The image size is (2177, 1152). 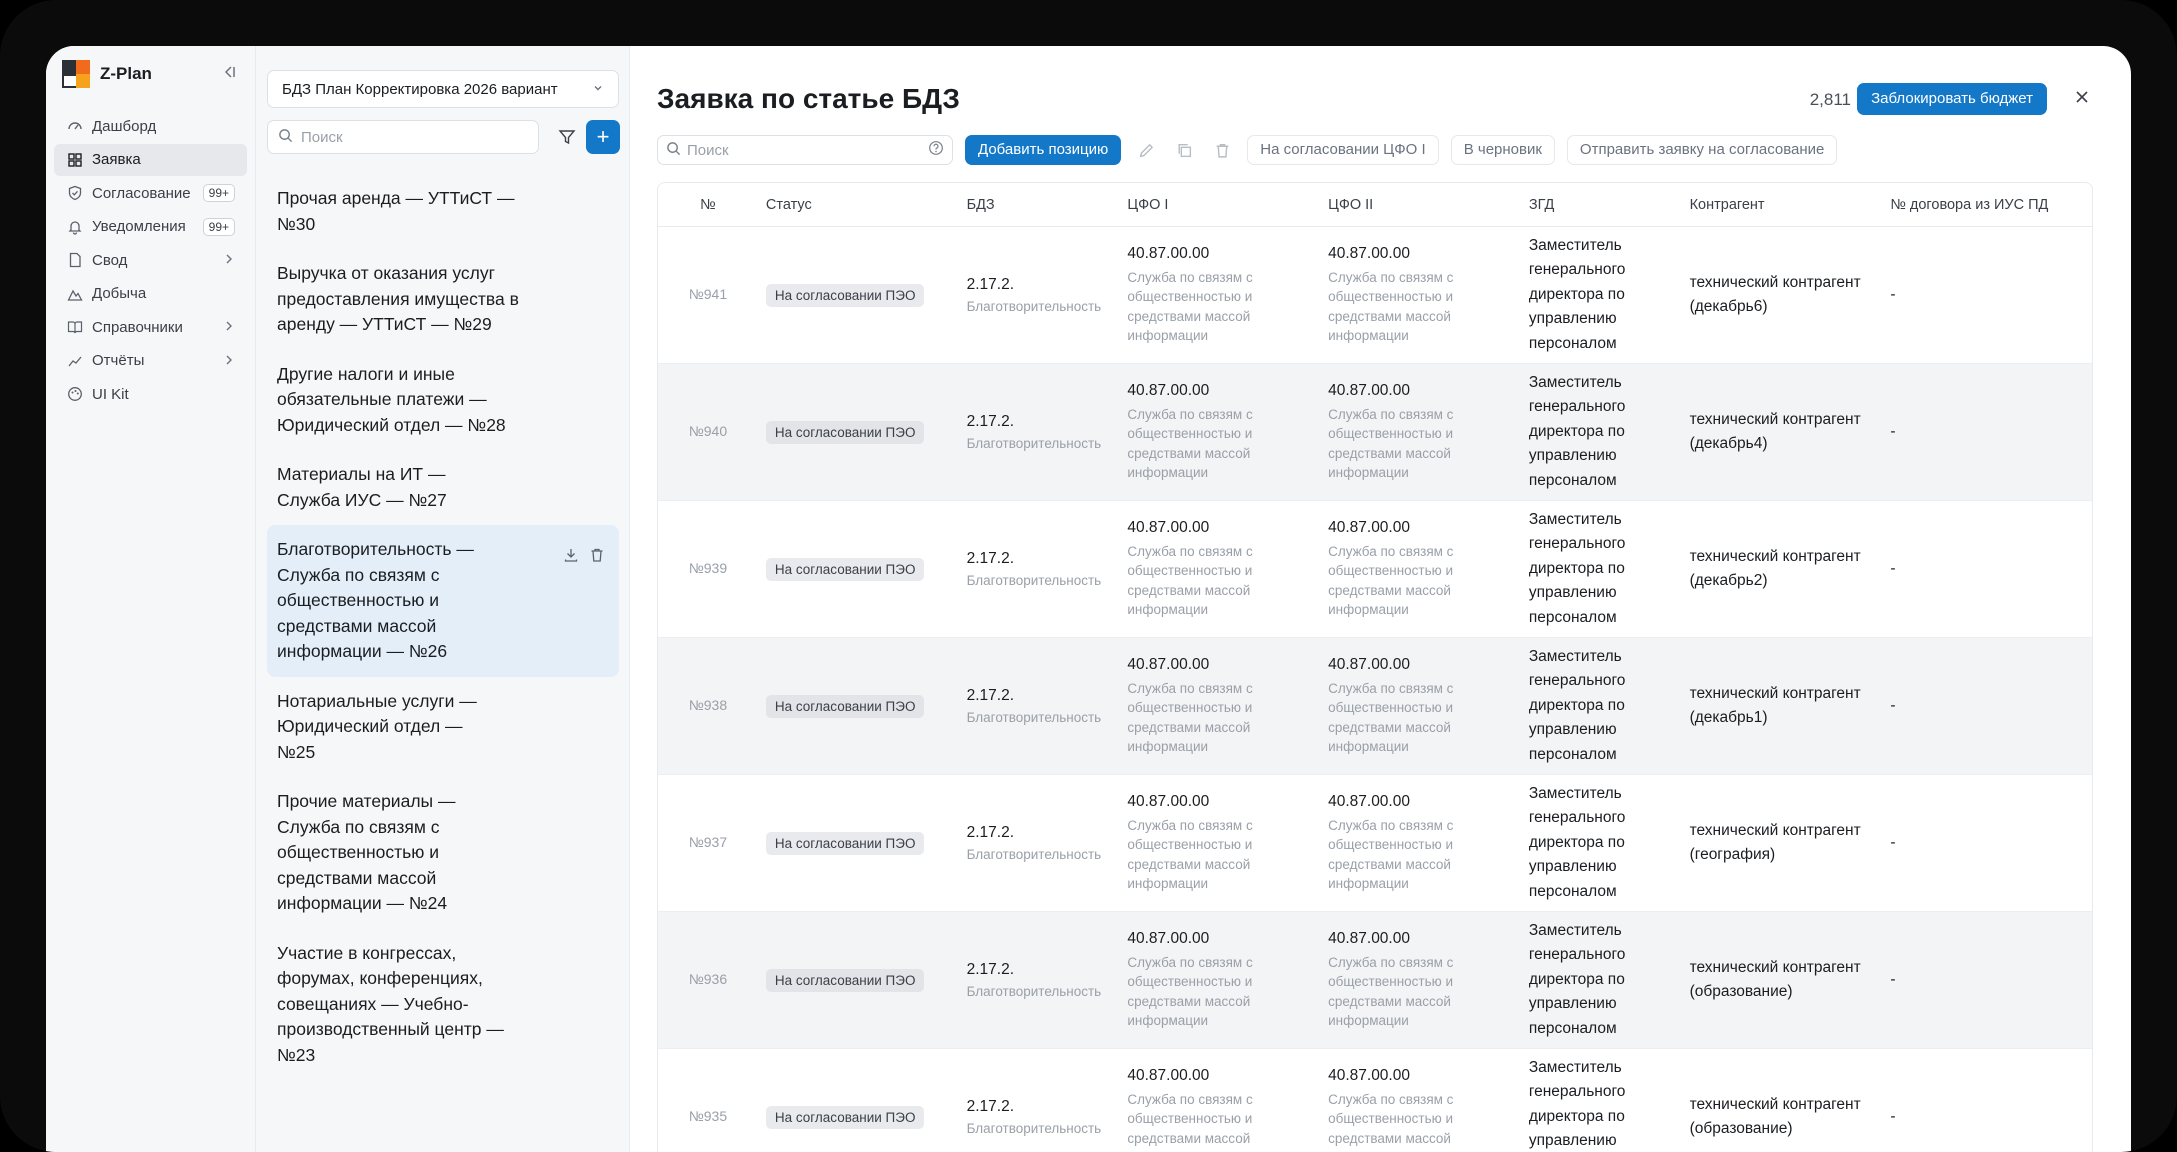 What do you see at coordinates (1775, 1116) in the screenshot?
I see `counterparty-cell: технический контрагент (образование)` at bounding box center [1775, 1116].